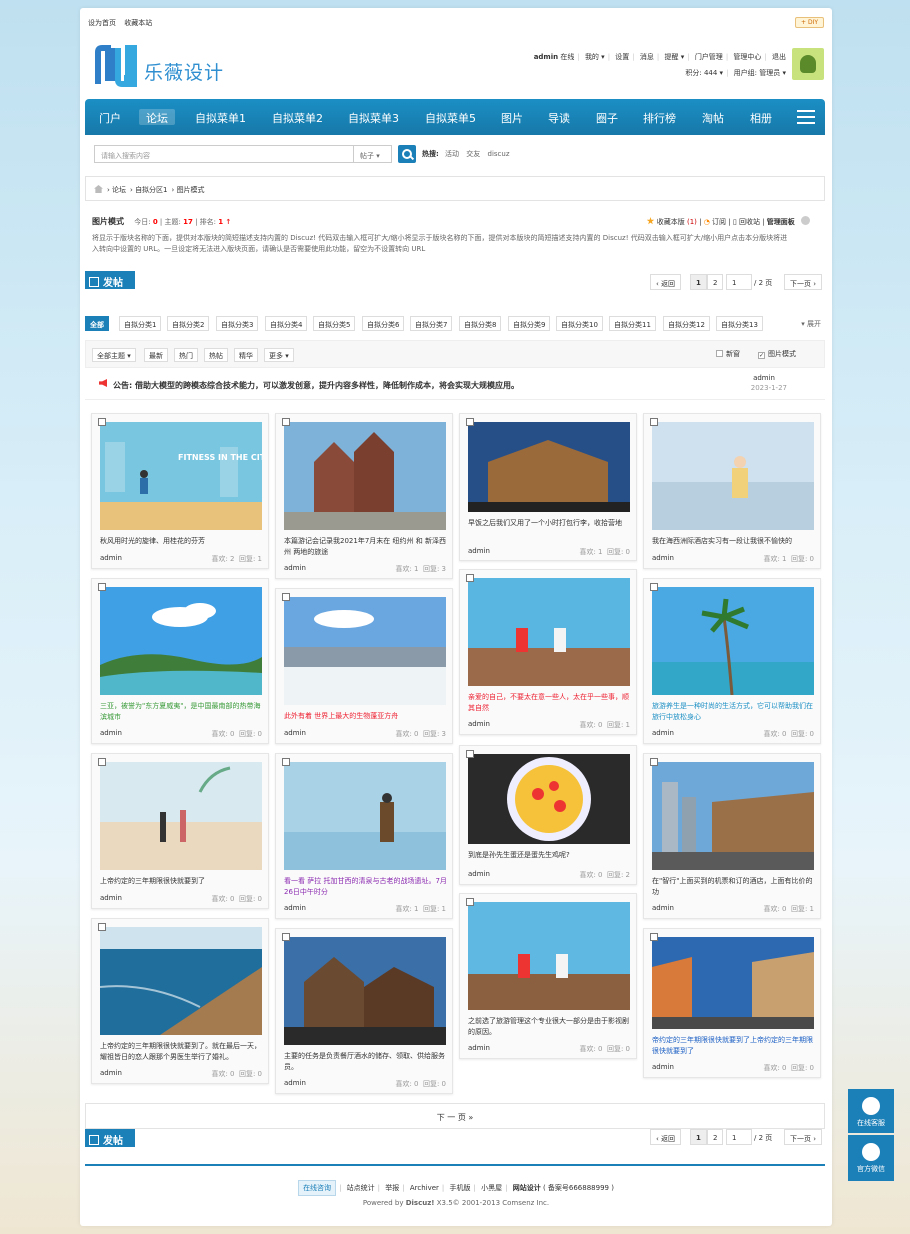 The height and width of the screenshot is (1234, 910). I want to click on nav-item: 相册, so click(761, 118).